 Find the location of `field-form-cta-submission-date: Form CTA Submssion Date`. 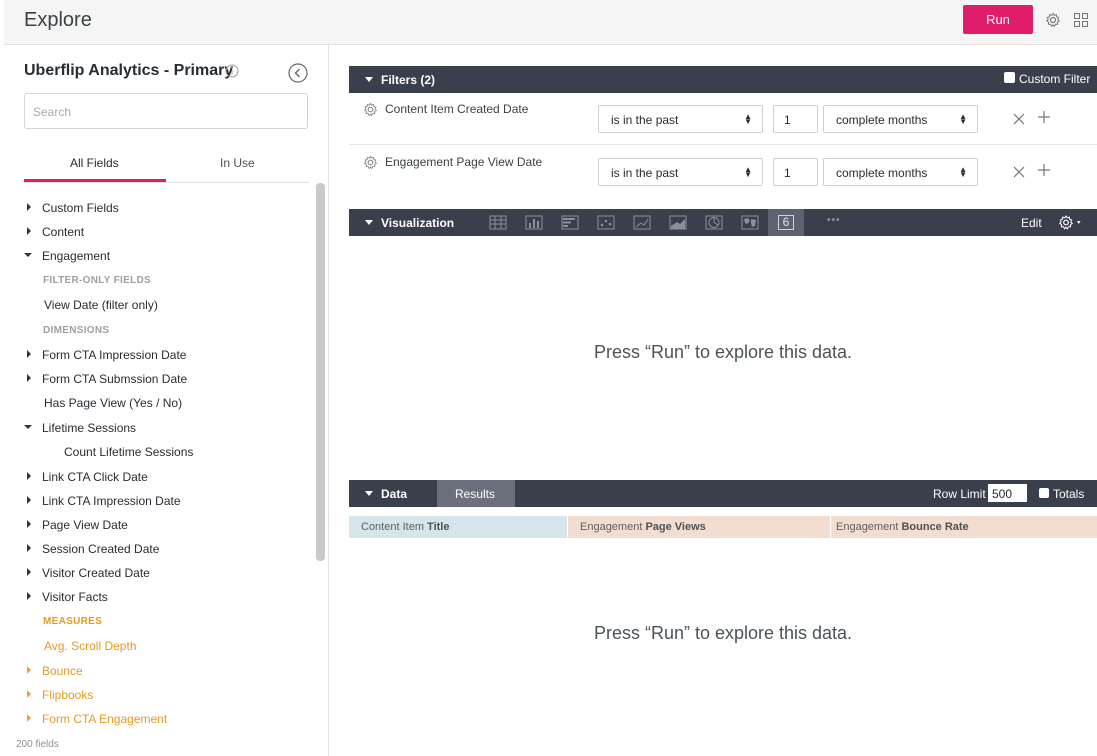

field-form-cta-submission-date: Form CTA Submssion Date is located at coordinates (114, 379).